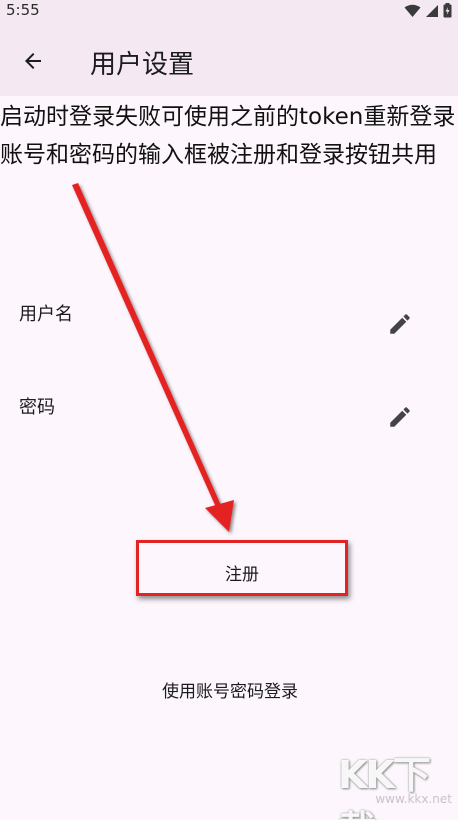 Image resolution: width=458 pixels, height=820 pixels. I want to click on password-label: 密码, so click(37, 407).